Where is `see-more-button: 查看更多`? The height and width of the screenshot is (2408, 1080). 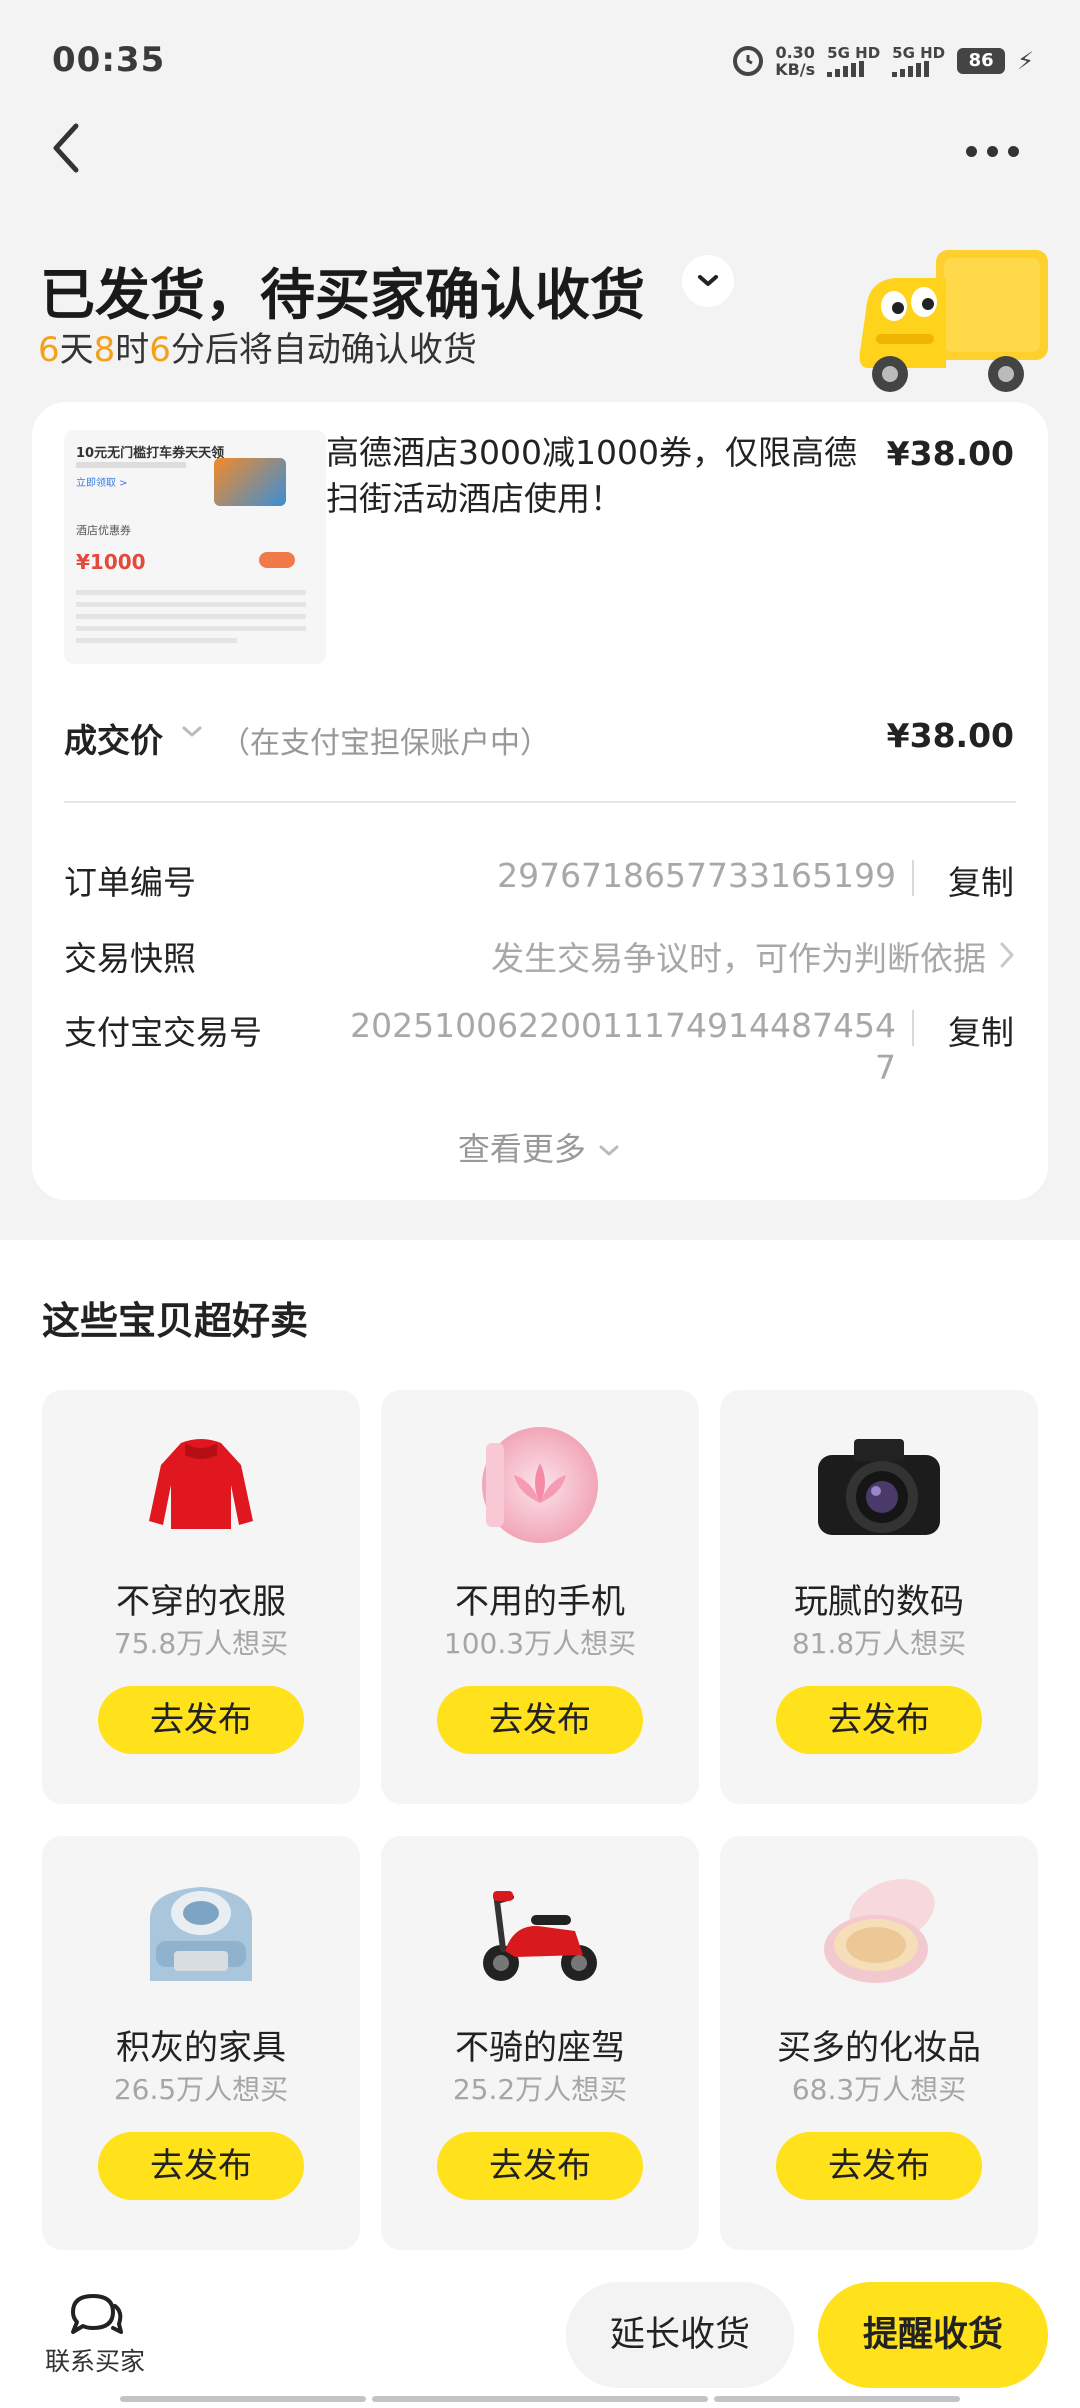
see-more-button: 查看更多 is located at coordinates (540, 1147).